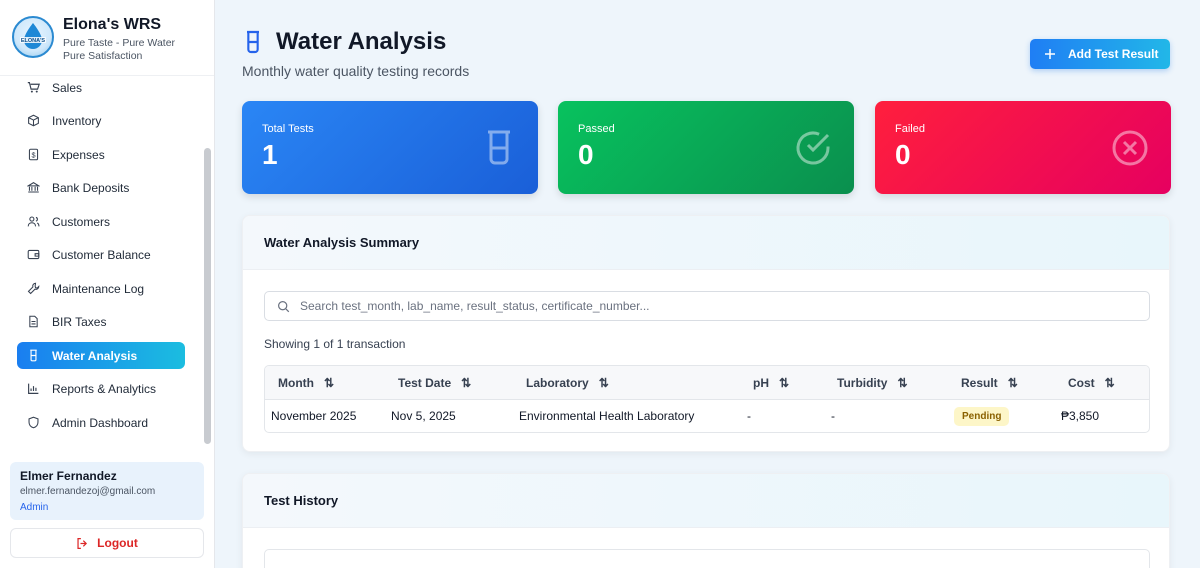  I want to click on brand-logo: ELONA'S, so click(33, 37).